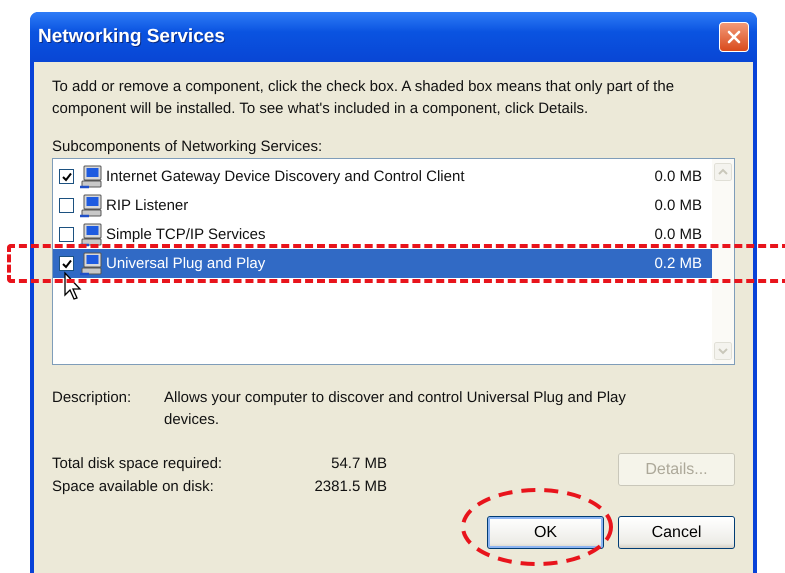 This screenshot has width=785, height=573. What do you see at coordinates (131, 37) in the screenshot?
I see `window-title: Networking Services` at bounding box center [131, 37].